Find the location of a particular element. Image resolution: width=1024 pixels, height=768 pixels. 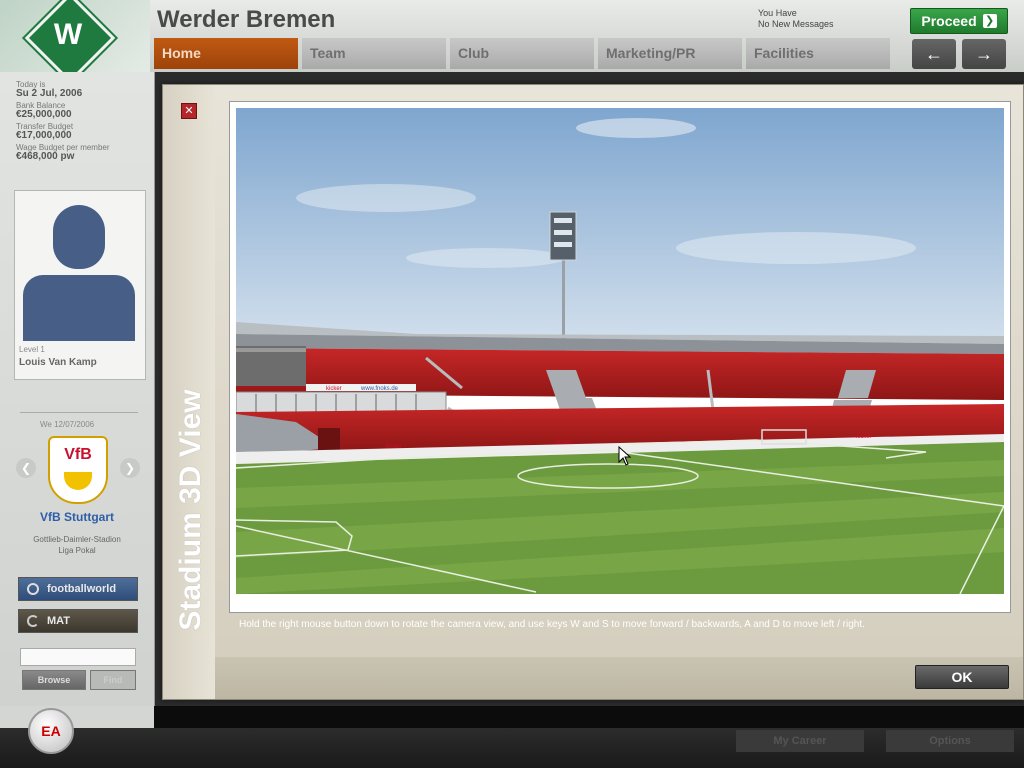

find-button: Find is located at coordinates (113, 680).